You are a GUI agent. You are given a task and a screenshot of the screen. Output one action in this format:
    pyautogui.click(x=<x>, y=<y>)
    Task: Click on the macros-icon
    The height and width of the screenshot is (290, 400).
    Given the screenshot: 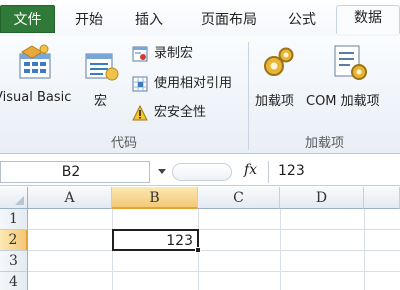 What is the action you would take?
    pyautogui.click(x=102, y=67)
    